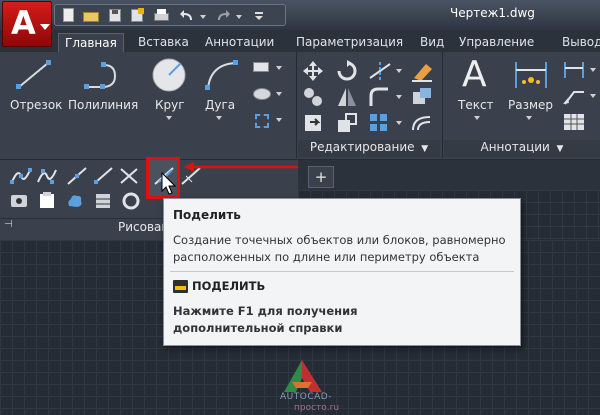  I want to click on print-icon, so click(161, 15).